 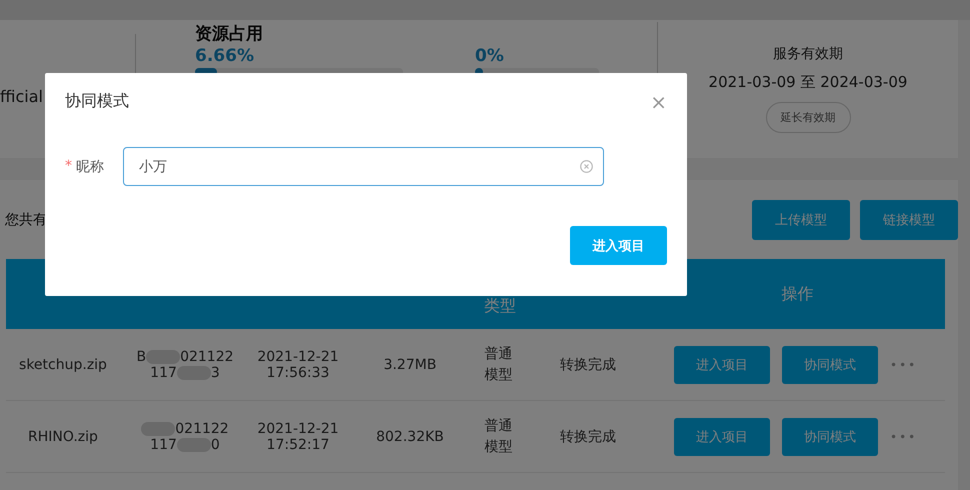 I want to click on table-cell: 3.27MB, so click(x=410, y=364).